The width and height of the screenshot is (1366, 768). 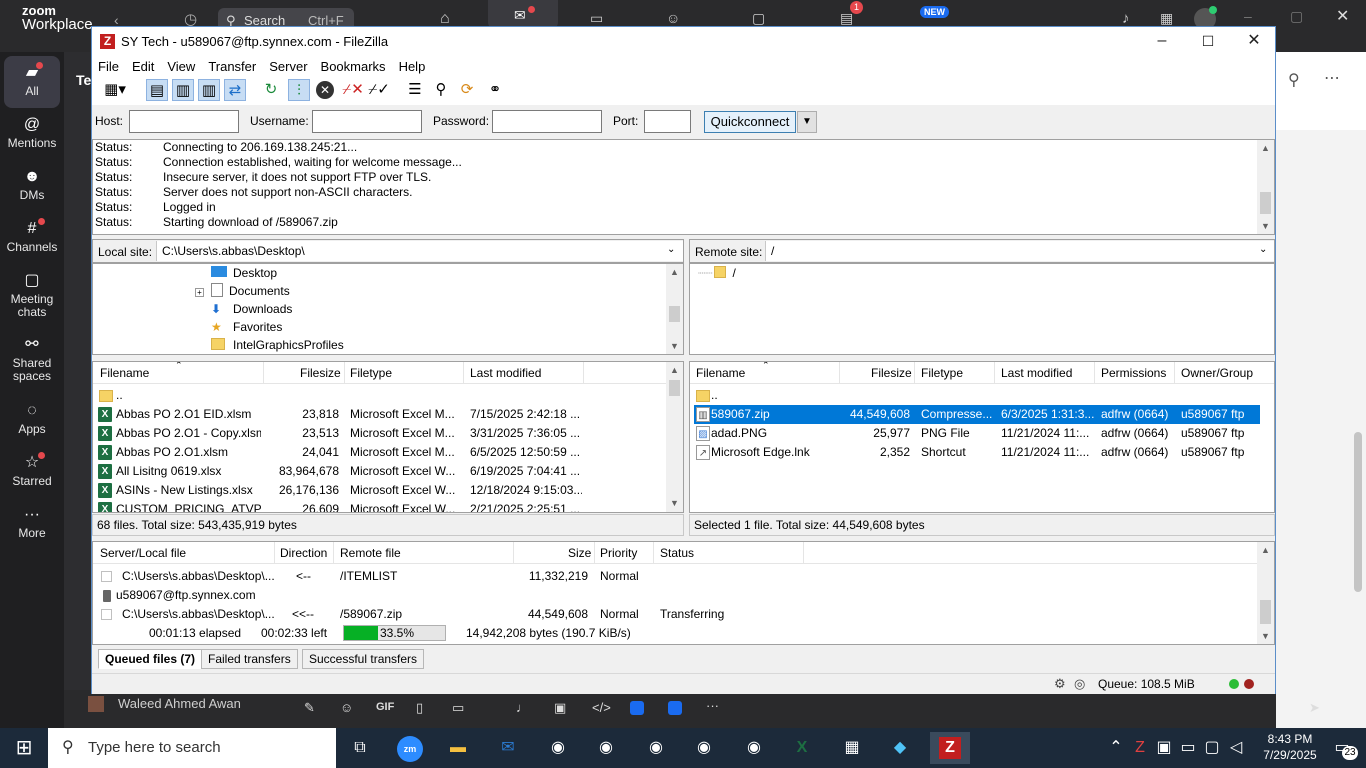 I want to click on sidebar-item-more: ··· More, so click(x=32, y=523).